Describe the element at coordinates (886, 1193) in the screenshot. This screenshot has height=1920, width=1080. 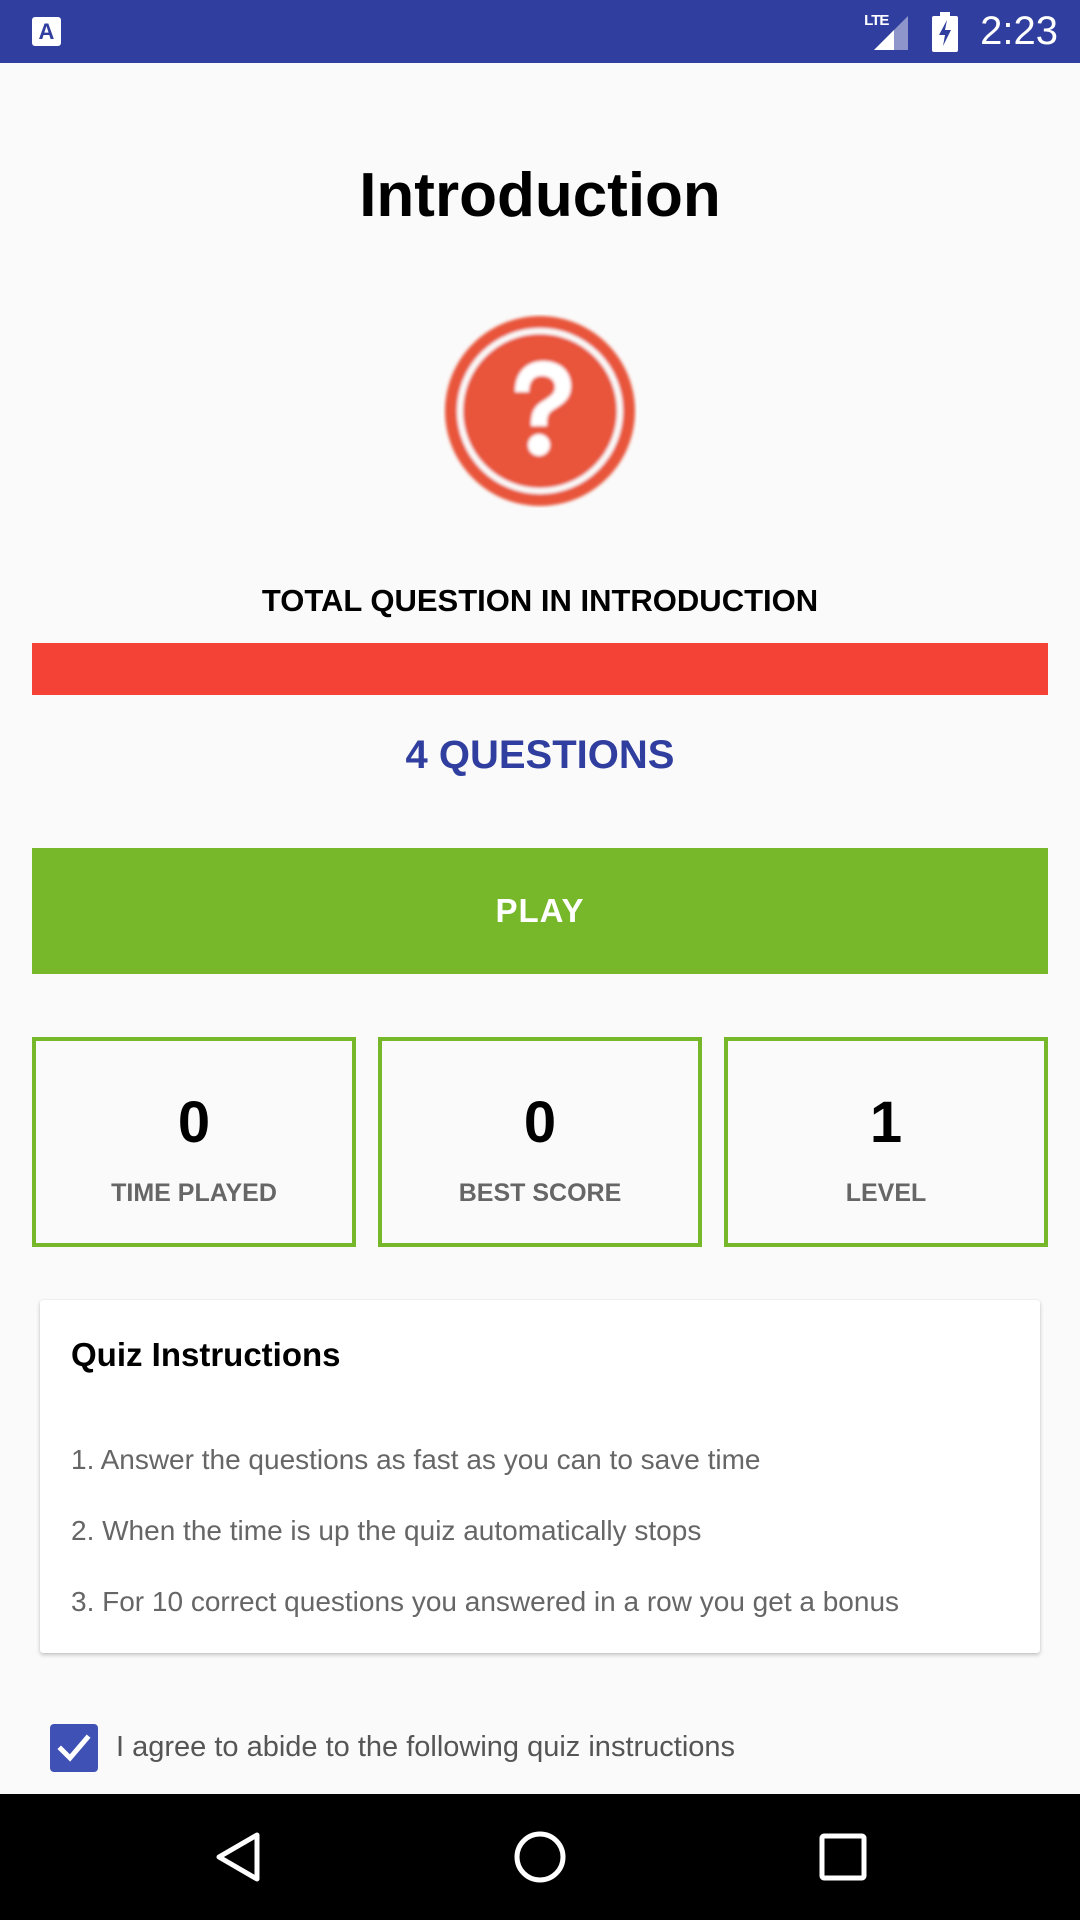
I see `stat-label: LEVEL` at that location.